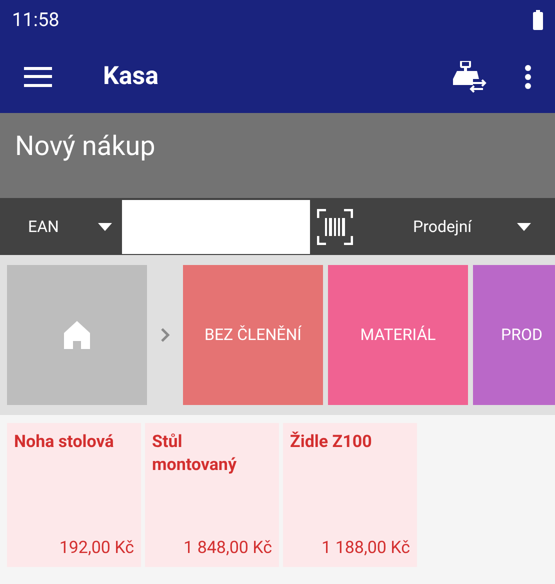 This screenshot has height=584, width=555. Describe the element at coordinates (216, 227) in the screenshot. I see `ean-input-field` at that location.